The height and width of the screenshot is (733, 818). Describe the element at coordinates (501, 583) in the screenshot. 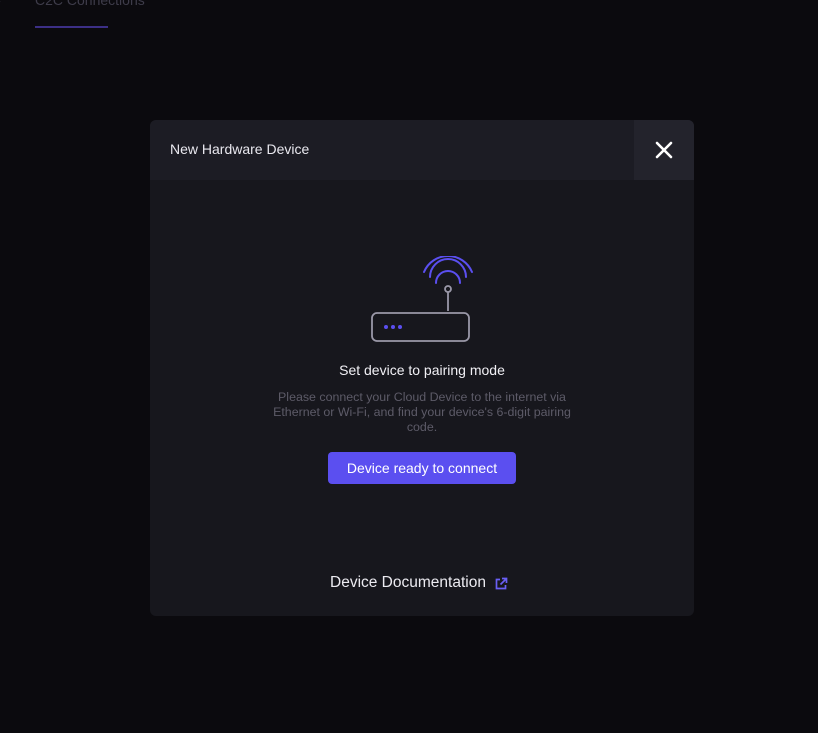

I see `external-link-icon` at that location.